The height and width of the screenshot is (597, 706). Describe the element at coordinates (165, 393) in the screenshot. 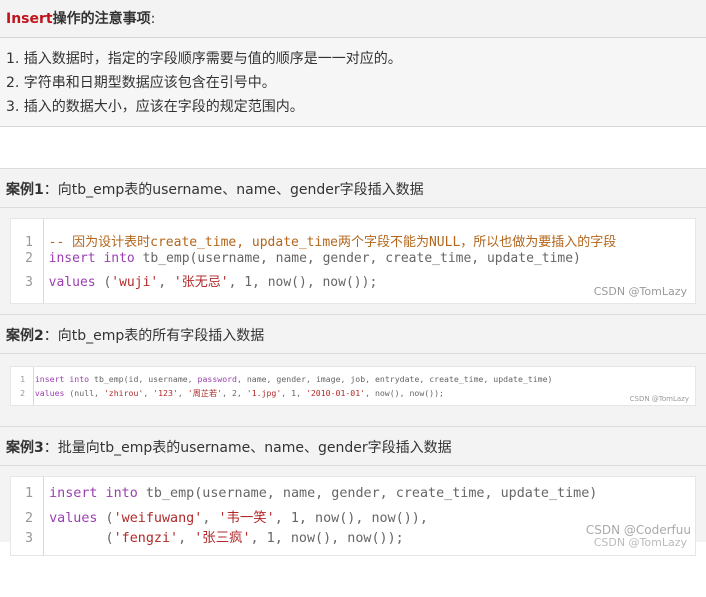

I see `code-string: '123'` at that location.